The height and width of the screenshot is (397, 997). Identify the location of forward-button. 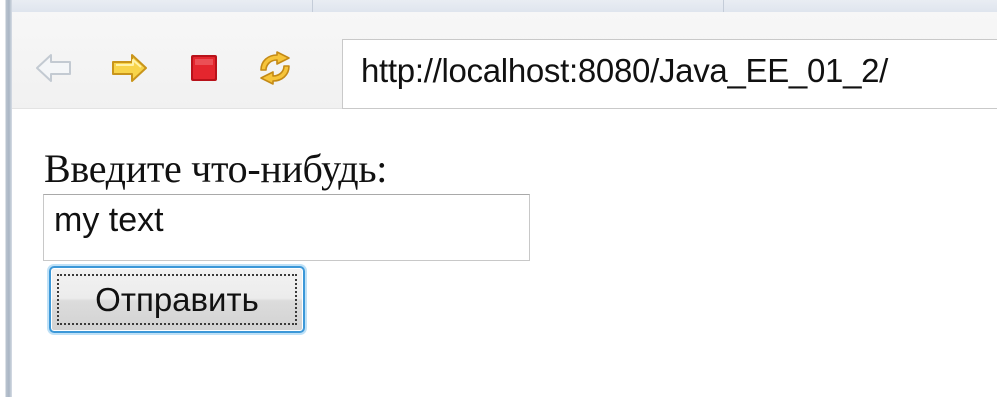
(129, 68).